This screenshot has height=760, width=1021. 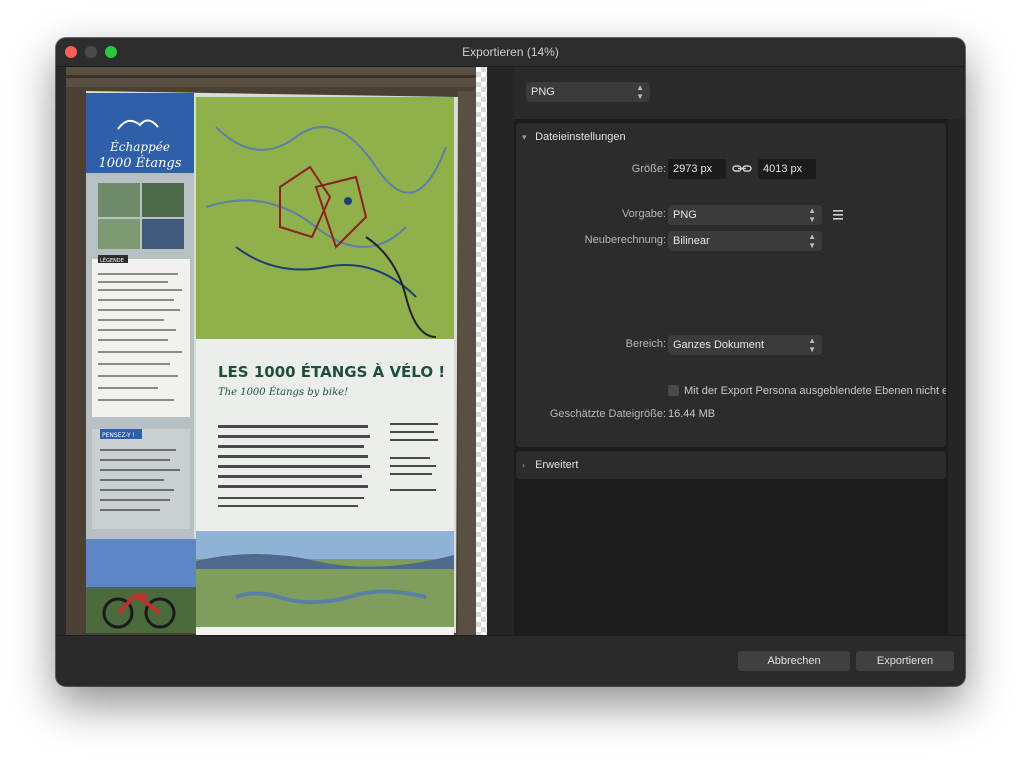 I want to click on poster-headline: LES 1000 ÉTANGS À VÉLO !, so click(x=331, y=371).